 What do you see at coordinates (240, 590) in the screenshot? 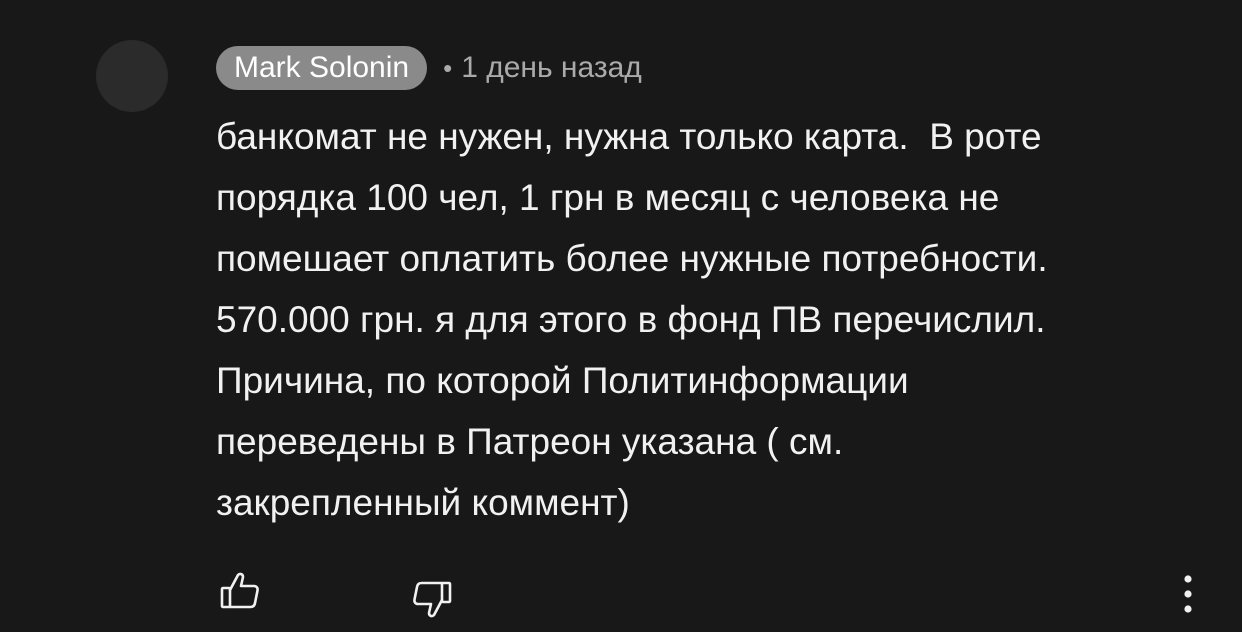
I see `like-icon` at bounding box center [240, 590].